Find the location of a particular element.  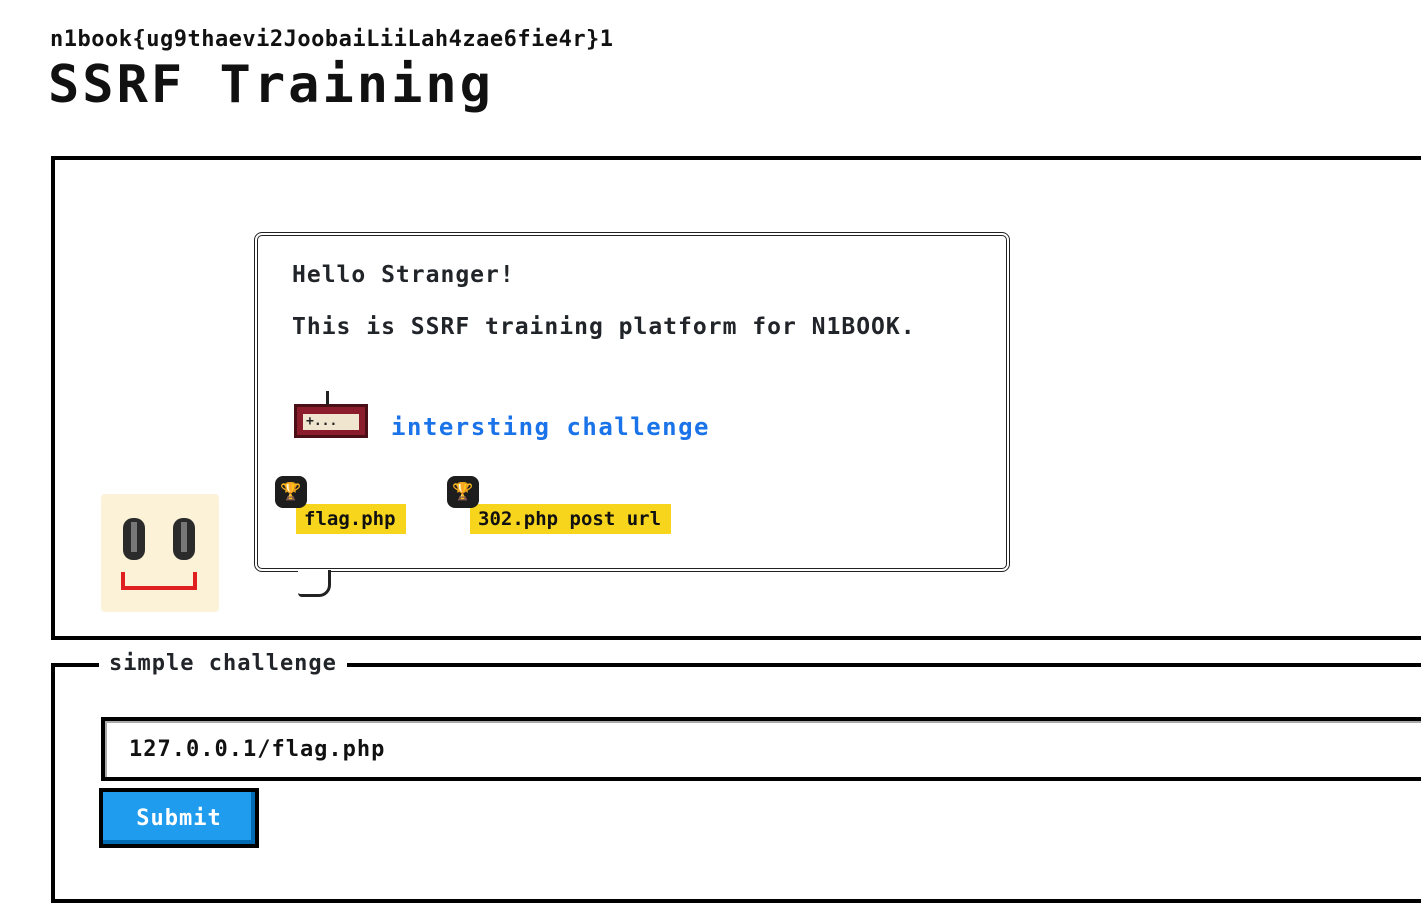

url-input is located at coordinates (761, 749).